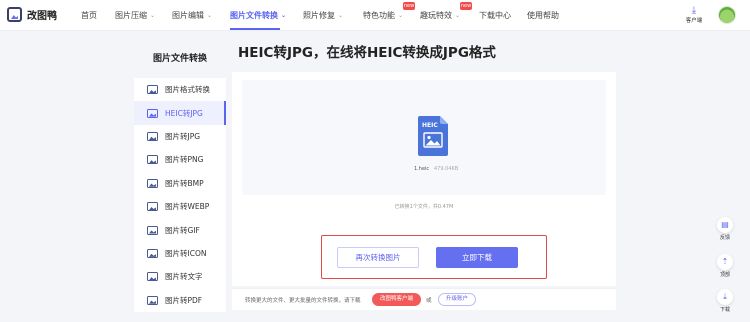 The height and width of the screenshot is (322, 750). What do you see at coordinates (446, 169) in the screenshot?
I see `file-size: 479.04KB` at bounding box center [446, 169].